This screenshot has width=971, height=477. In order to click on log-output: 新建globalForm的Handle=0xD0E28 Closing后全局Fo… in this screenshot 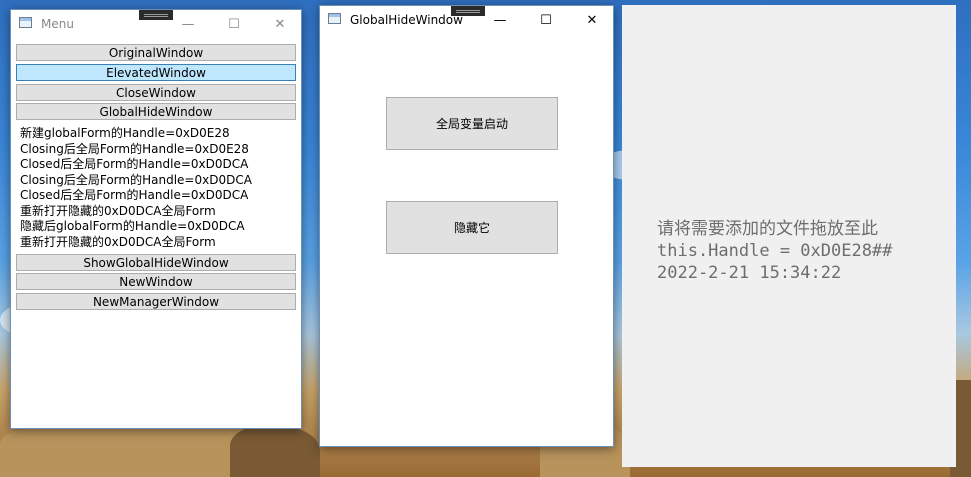, I will do `click(136, 188)`.